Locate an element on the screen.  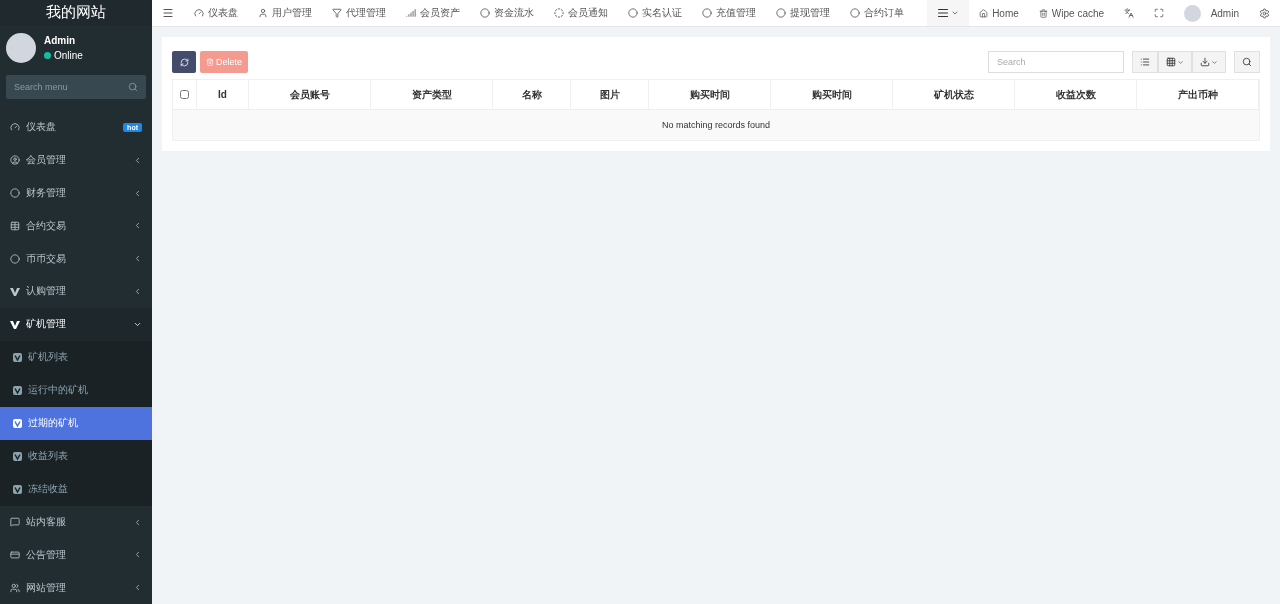
nav-link: 合约订单 is located at coordinates (877, 13).